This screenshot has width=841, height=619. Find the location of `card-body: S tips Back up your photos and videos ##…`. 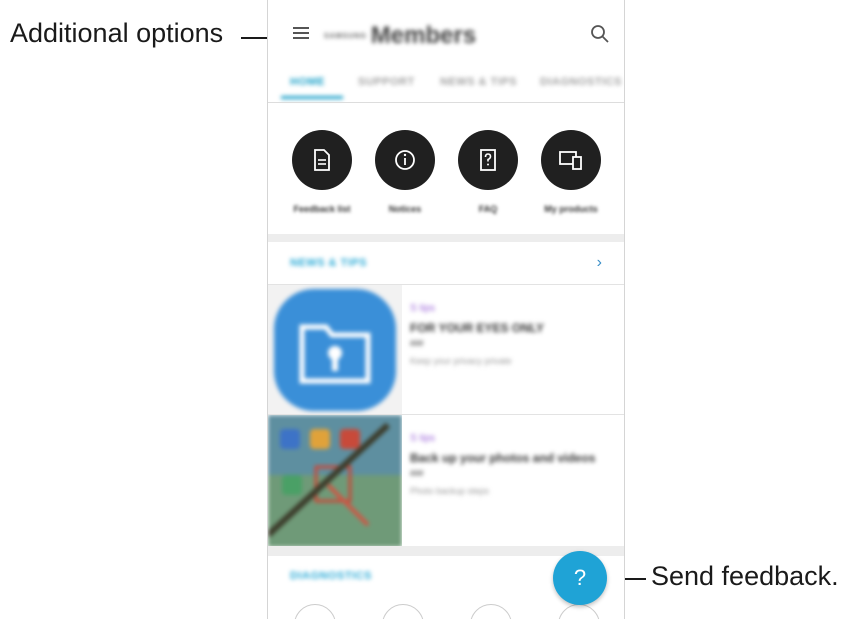

card-body: S tips Back up your photos and videos ##… is located at coordinates (510, 464).